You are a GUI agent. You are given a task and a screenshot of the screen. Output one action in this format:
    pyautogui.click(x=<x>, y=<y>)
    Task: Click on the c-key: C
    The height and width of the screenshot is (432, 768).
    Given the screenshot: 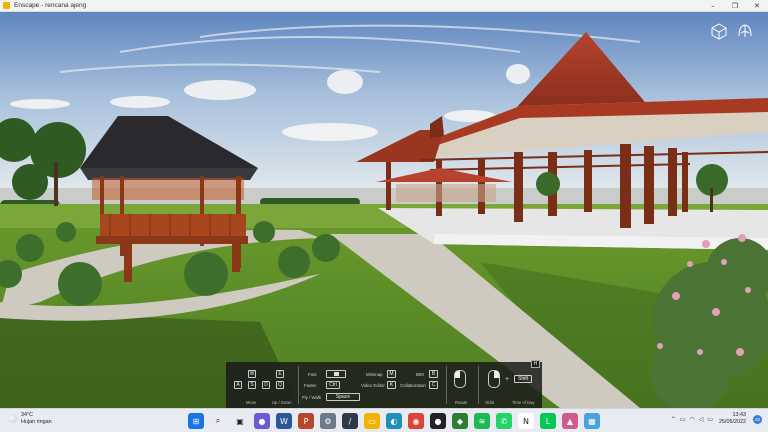 What is the action you would take?
    pyautogui.click(x=433, y=385)
    